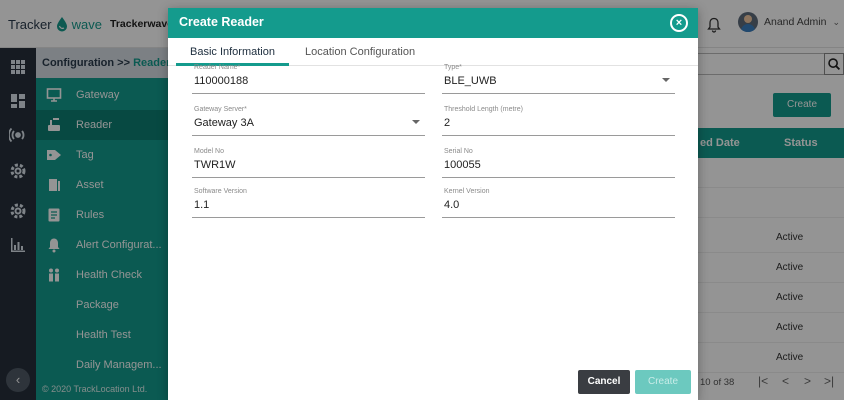 The height and width of the screenshot is (400, 844). Describe the element at coordinates (220, 191) in the screenshot. I see `field-label: Software Version` at that location.